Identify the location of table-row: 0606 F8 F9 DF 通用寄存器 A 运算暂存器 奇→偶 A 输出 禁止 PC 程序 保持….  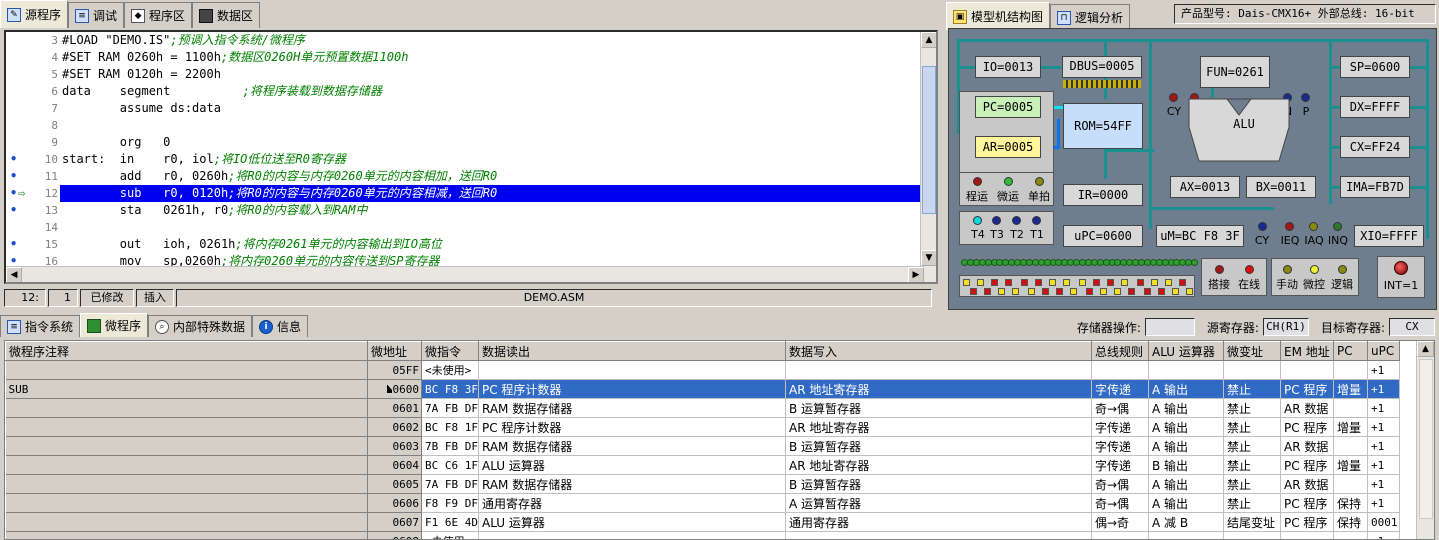
(702, 503).